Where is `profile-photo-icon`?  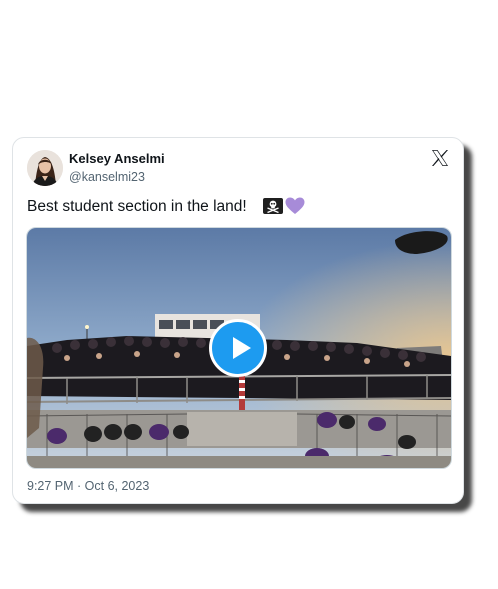 profile-photo-icon is located at coordinates (45, 168).